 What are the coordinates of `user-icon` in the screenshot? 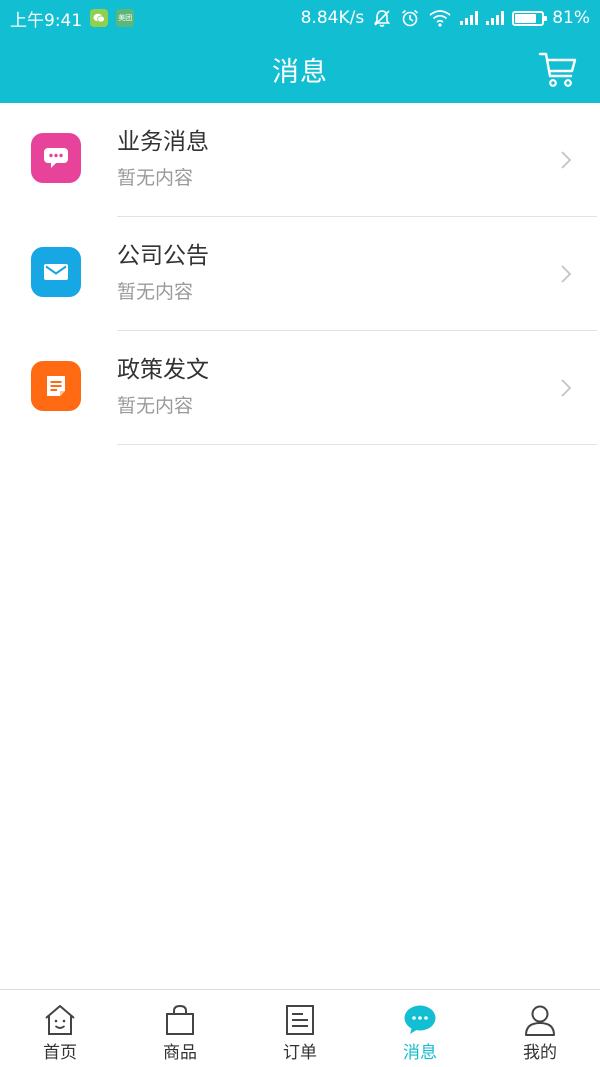 It's located at (540, 1020).